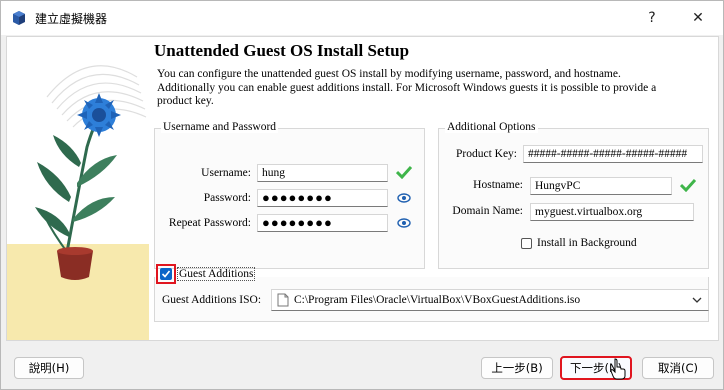  Describe the element at coordinates (71, 18) in the screenshot. I see `window-title: 建立虛擬機器` at that location.